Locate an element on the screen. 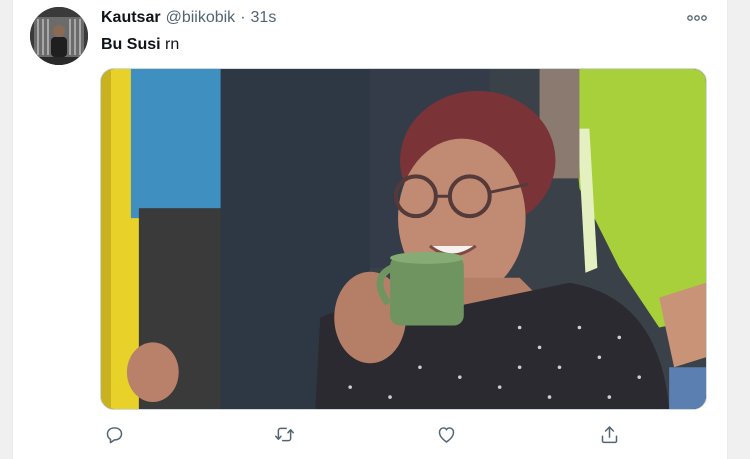  retweet-button is located at coordinates (284, 434).